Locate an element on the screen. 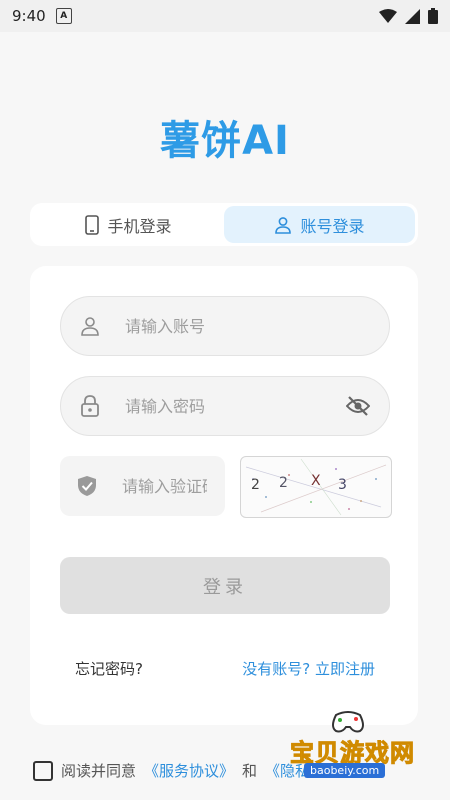 This screenshot has width=450, height=800. tab-phone-login: 手机登录 is located at coordinates (128, 224).